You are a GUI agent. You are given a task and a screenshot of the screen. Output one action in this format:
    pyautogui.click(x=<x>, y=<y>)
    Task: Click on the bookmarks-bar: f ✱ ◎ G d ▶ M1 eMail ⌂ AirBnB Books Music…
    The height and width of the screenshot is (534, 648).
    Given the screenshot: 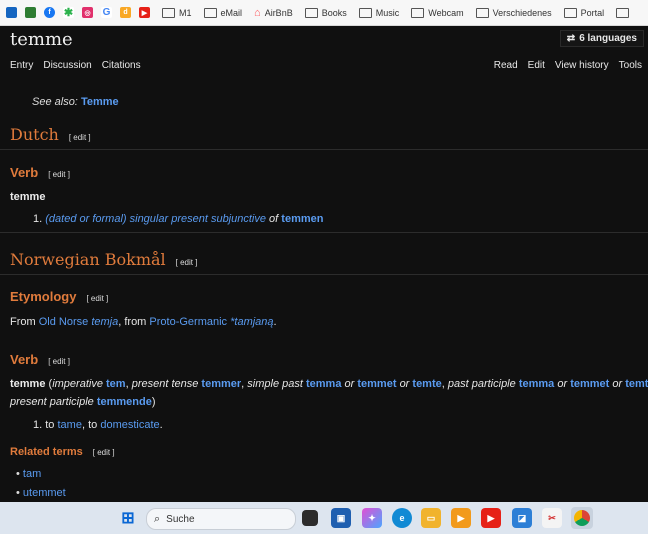 What is the action you would take?
    pyautogui.click(x=324, y=13)
    